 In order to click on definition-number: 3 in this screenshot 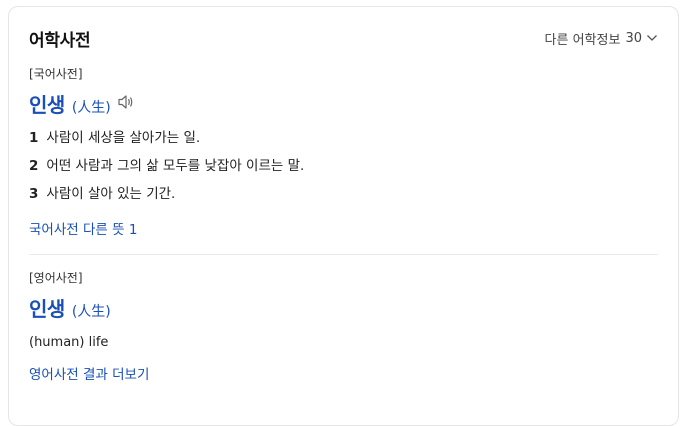, I will do `click(34, 194)`.